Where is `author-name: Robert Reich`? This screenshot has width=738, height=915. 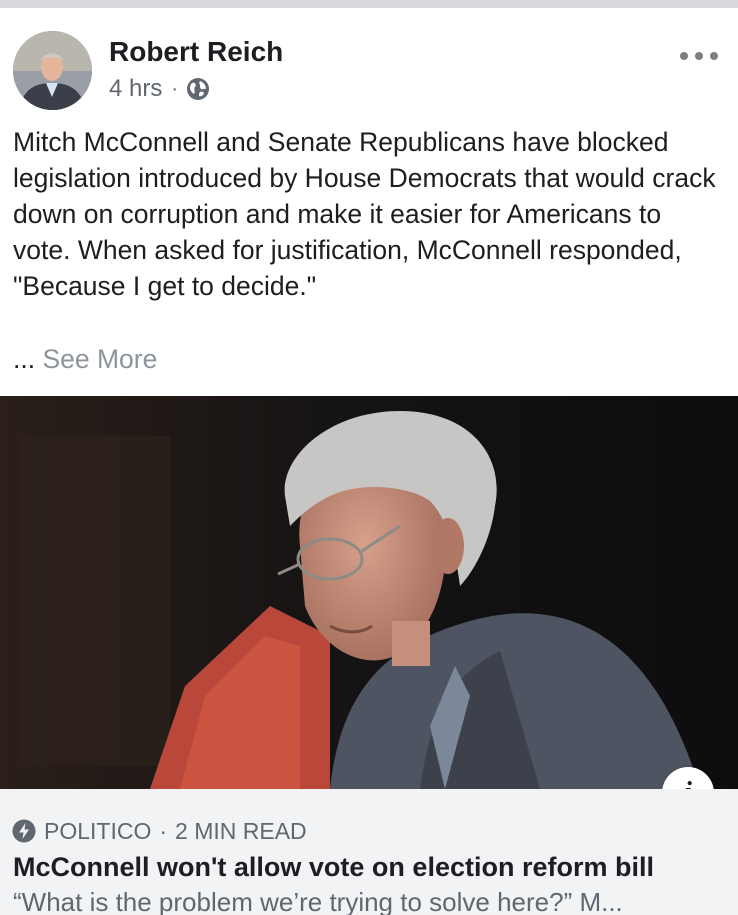
author-name: Robert Reich is located at coordinates (196, 52).